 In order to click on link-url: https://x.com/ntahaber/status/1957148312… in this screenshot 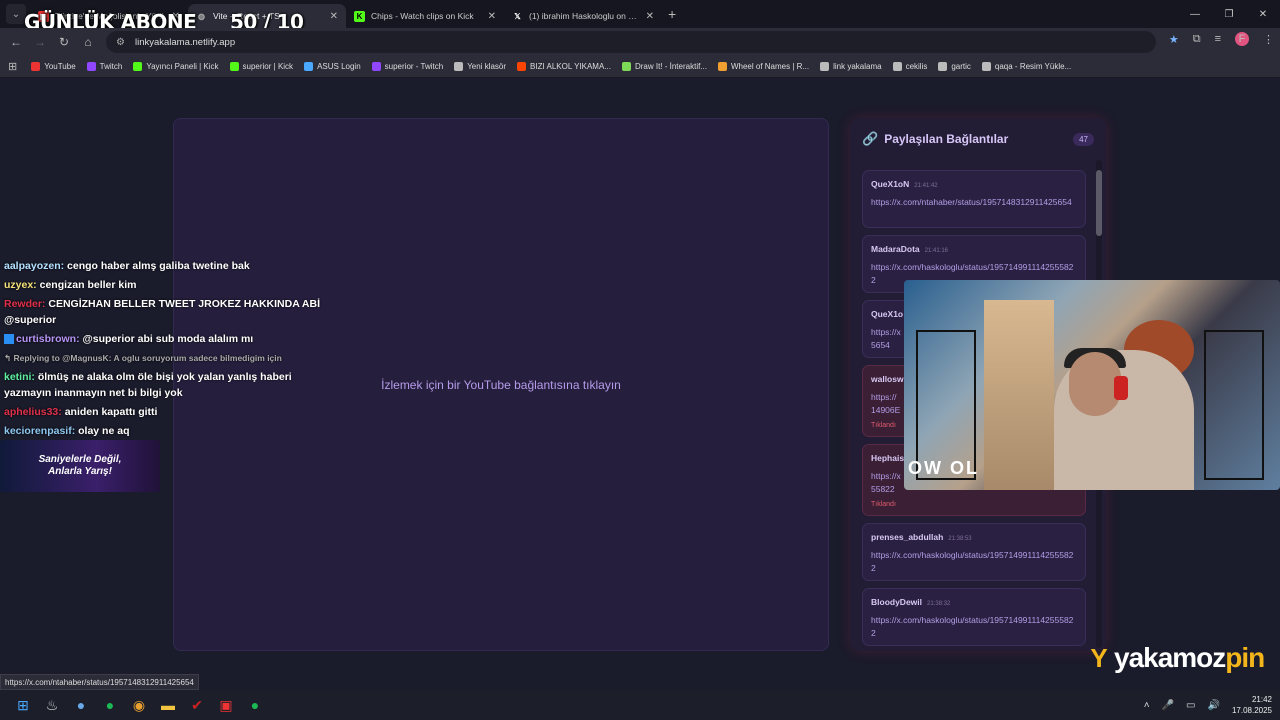, I will do `click(974, 202)`.